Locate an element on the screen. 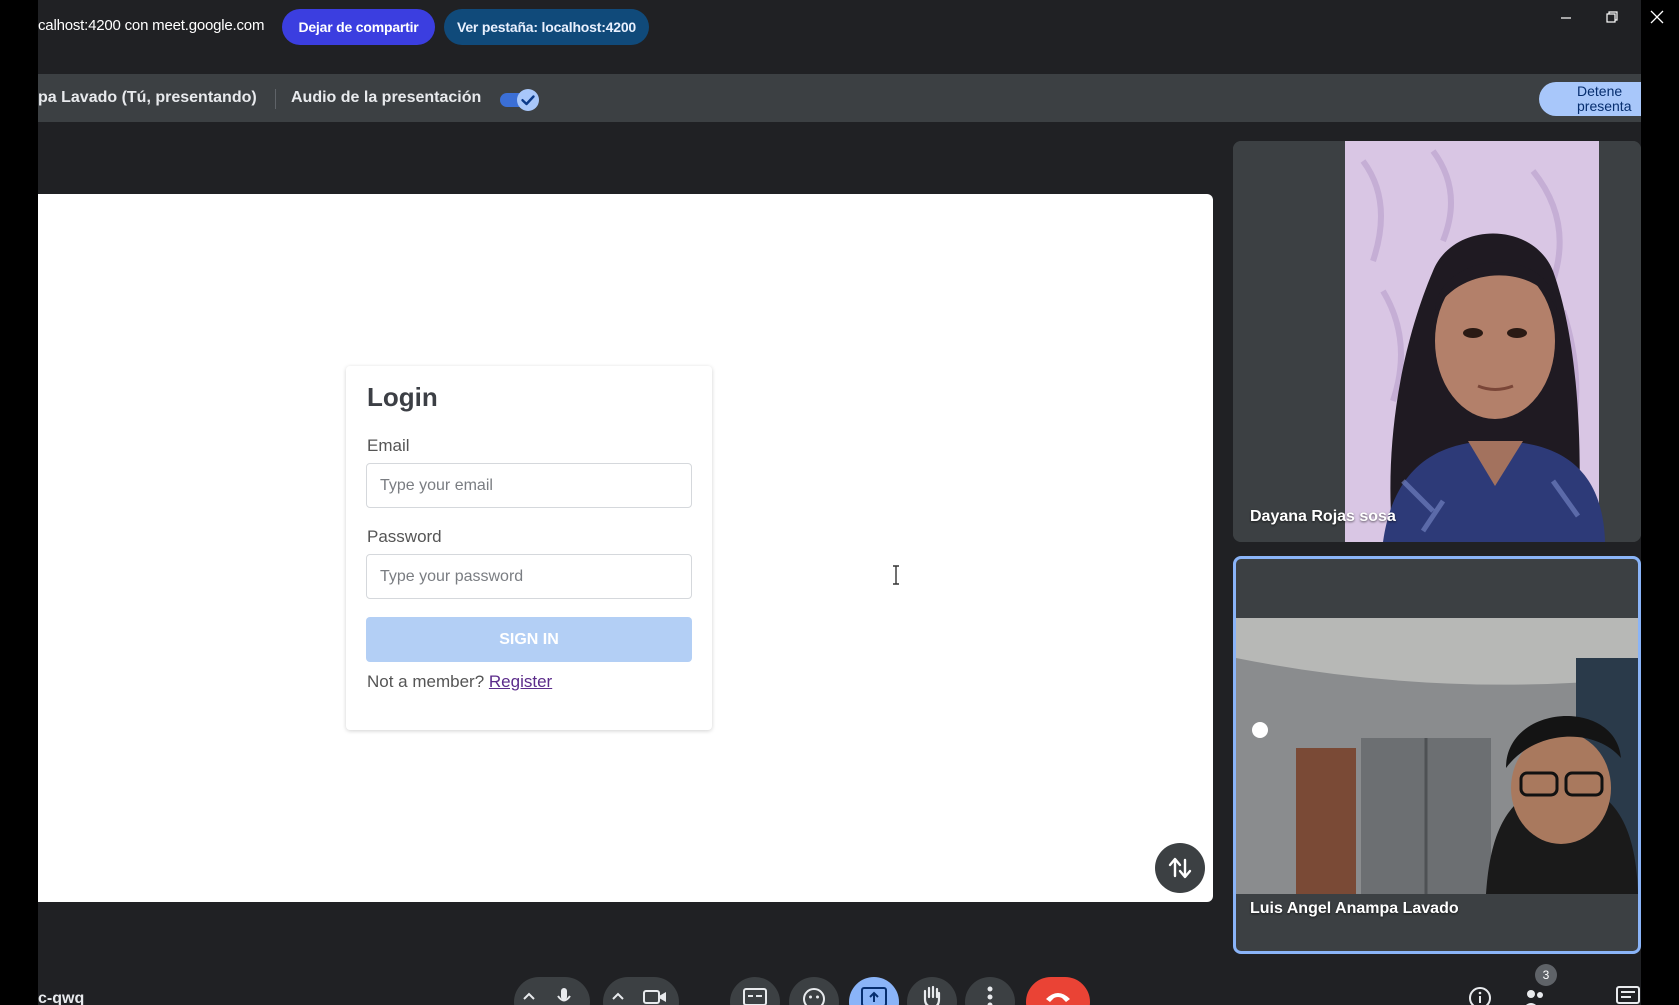  meeting-info-button is located at coordinates (1480, 995).